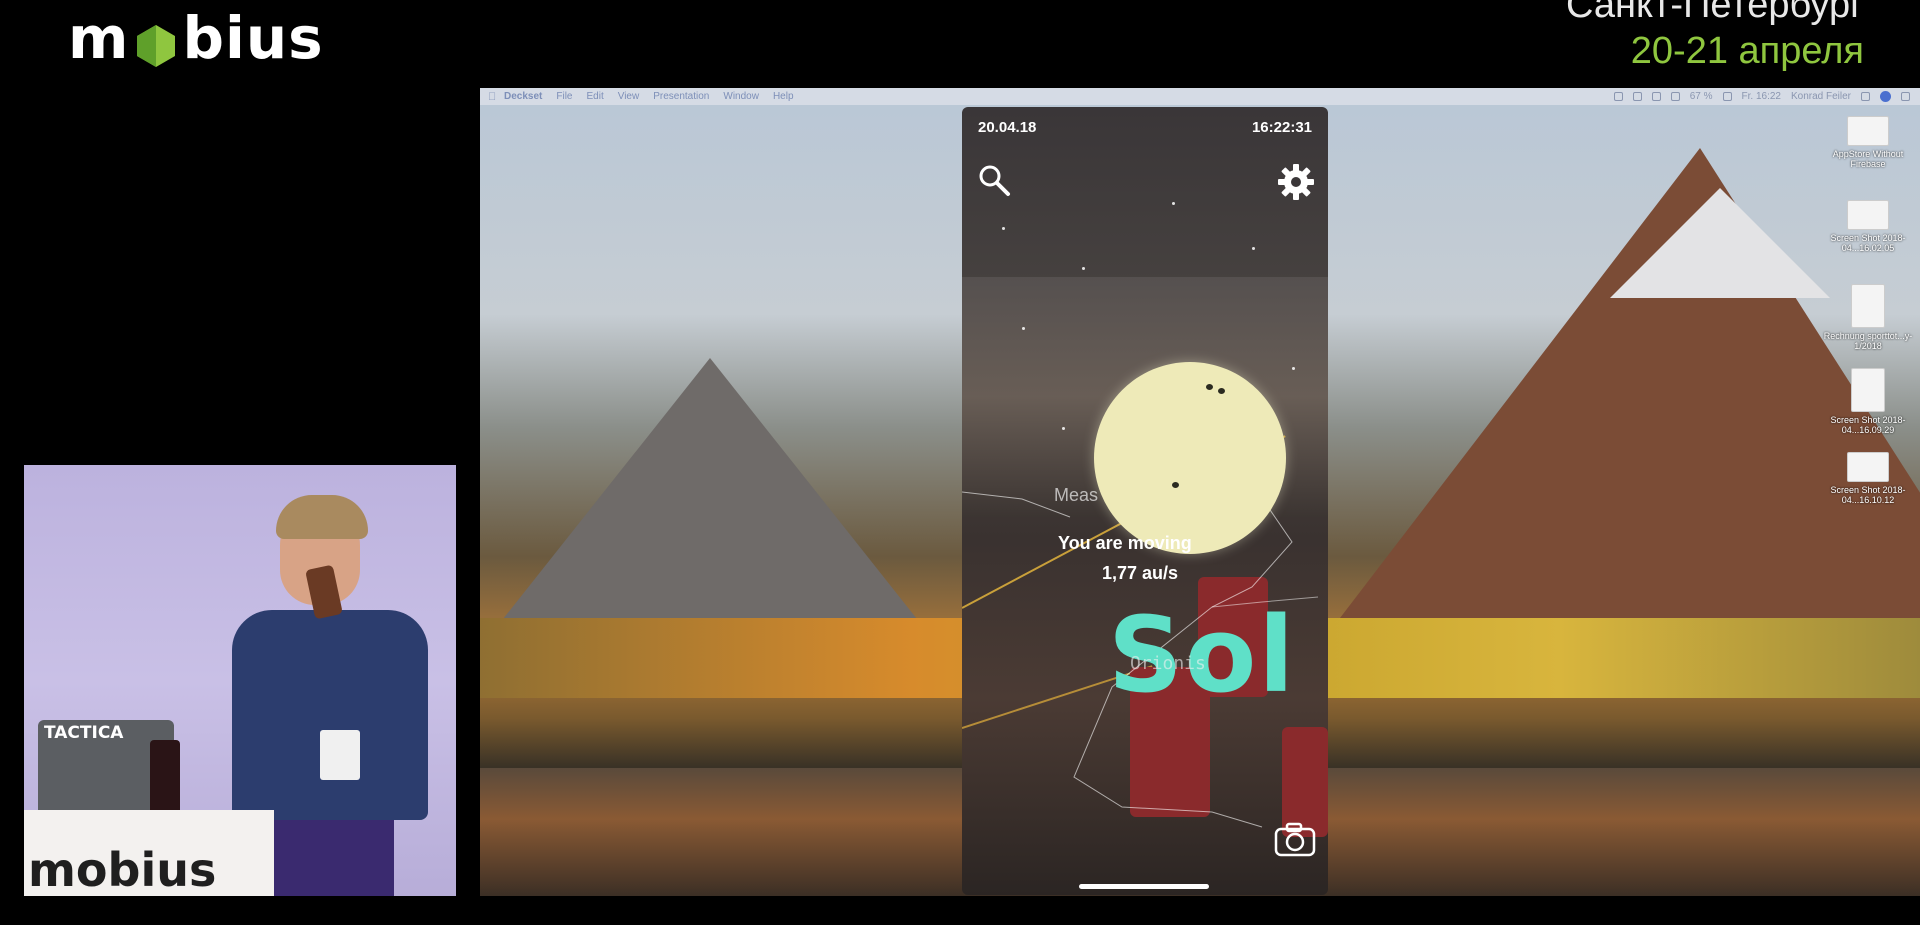 The image size is (1920, 925). I want to click on phone-status-date: 20.04.18, so click(1007, 127).